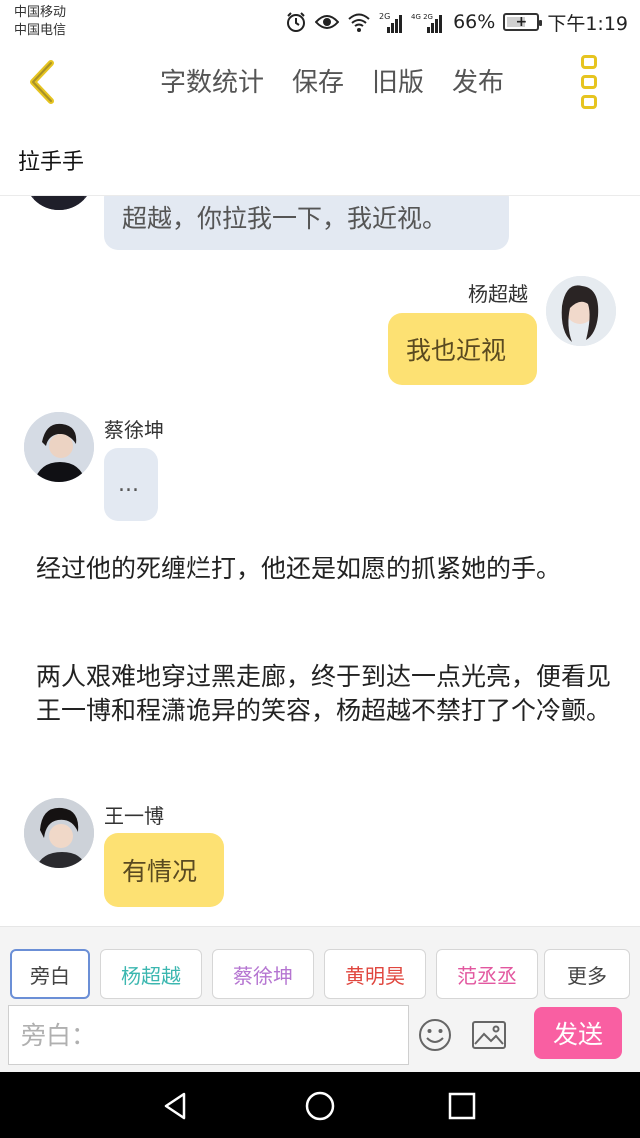 The image size is (640, 1138). What do you see at coordinates (489, 1035) in the screenshot?
I see `image-icon` at bounding box center [489, 1035].